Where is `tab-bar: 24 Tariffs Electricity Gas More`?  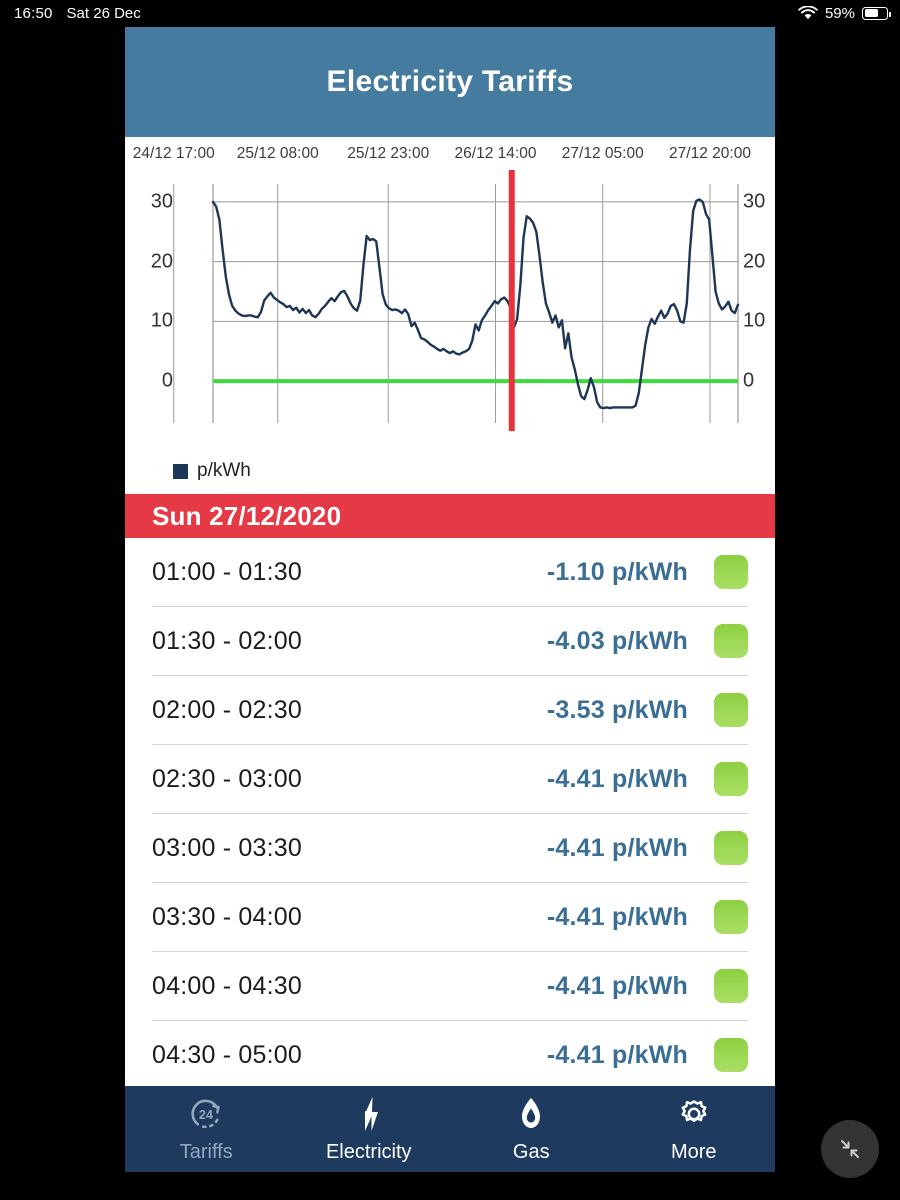 tab-bar: 24 Tariffs Electricity Gas More is located at coordinates (450, 1129).